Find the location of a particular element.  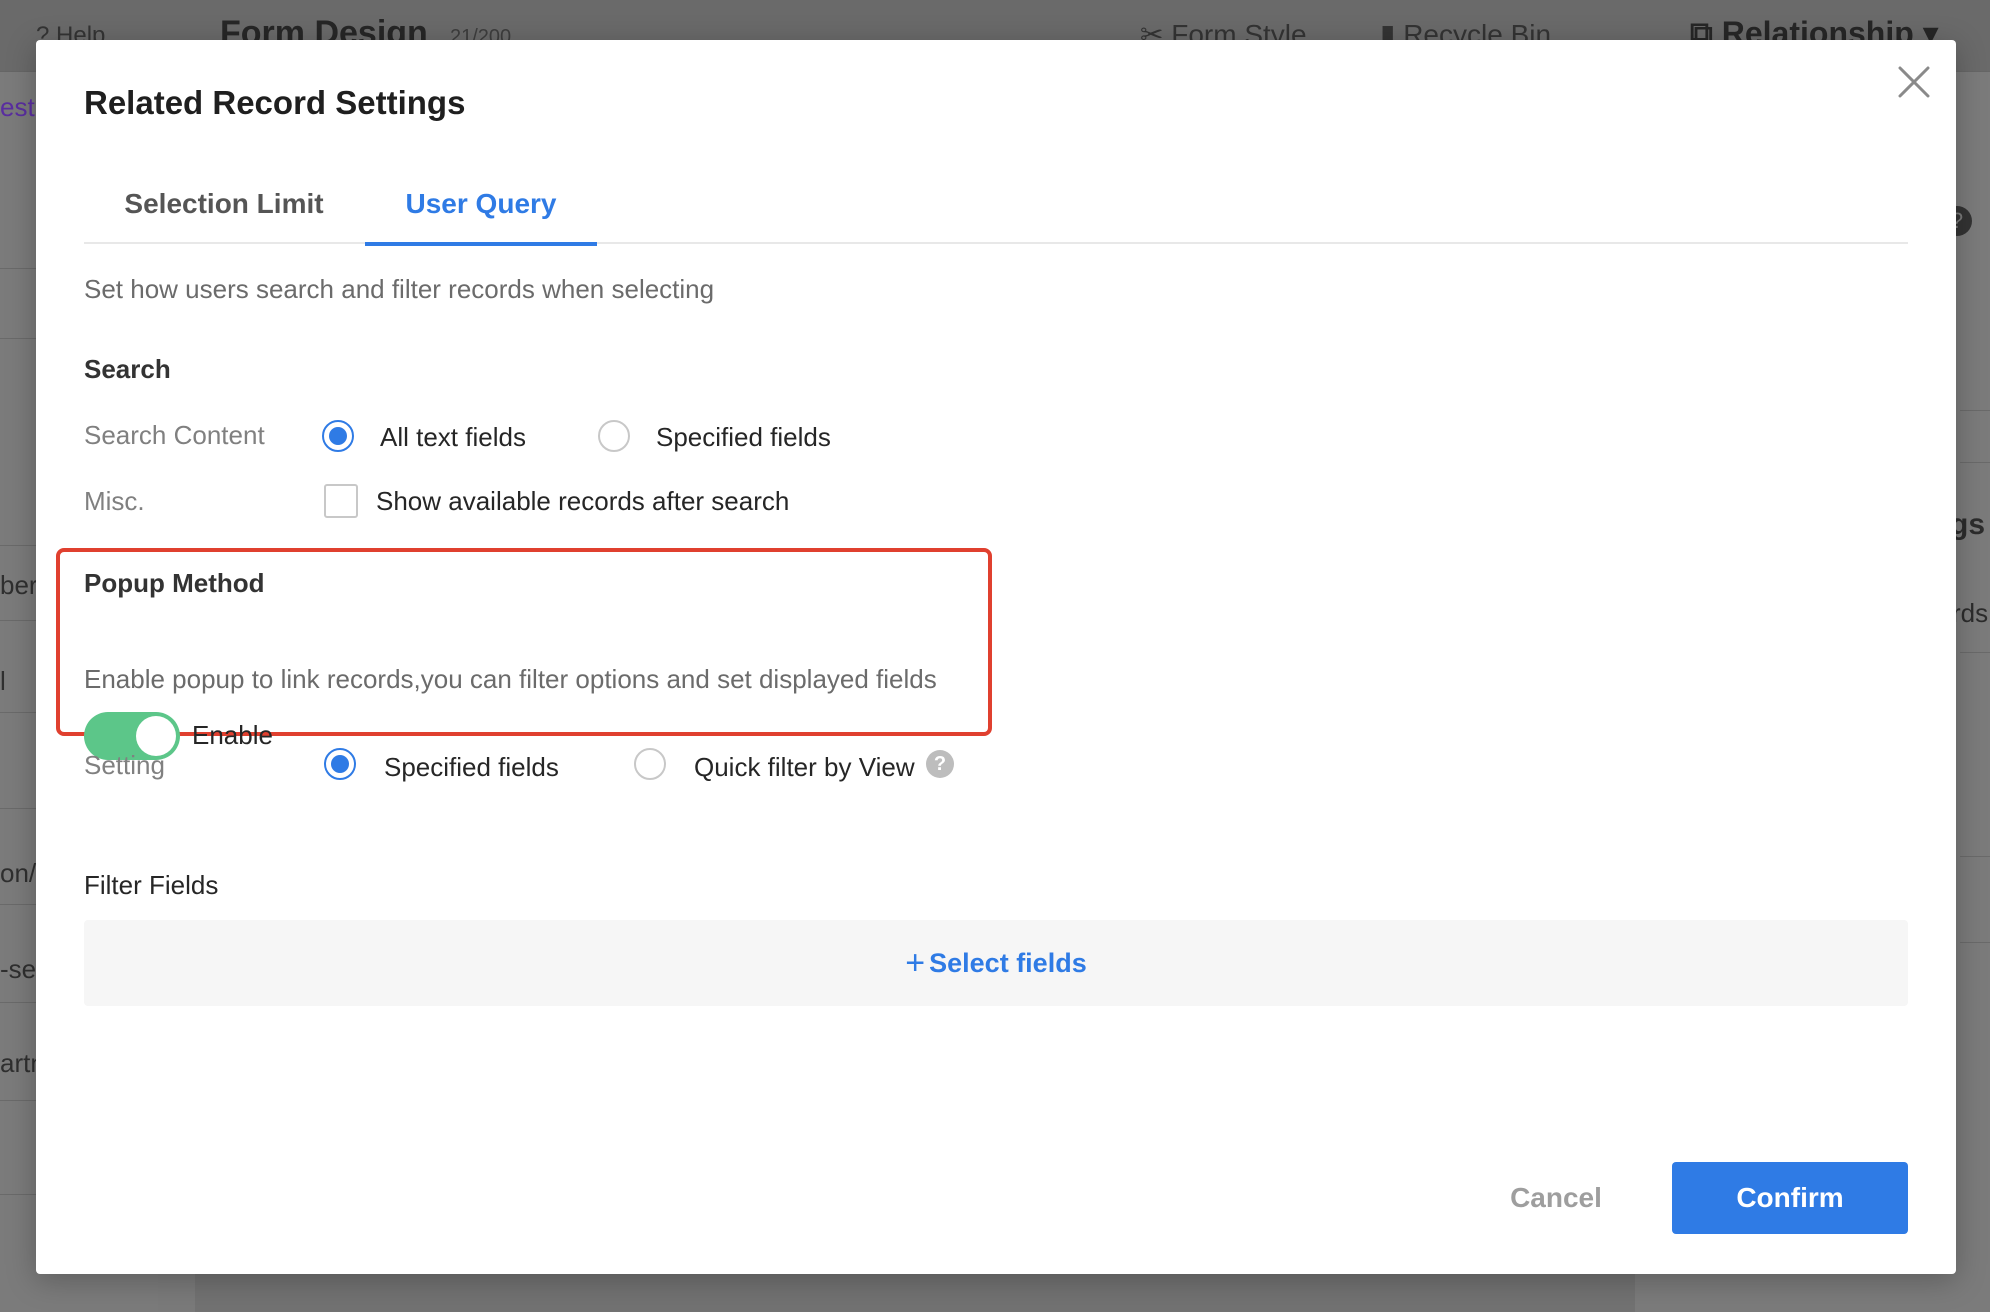

question-mark-icon: ? is located at coordinates (940, 764).